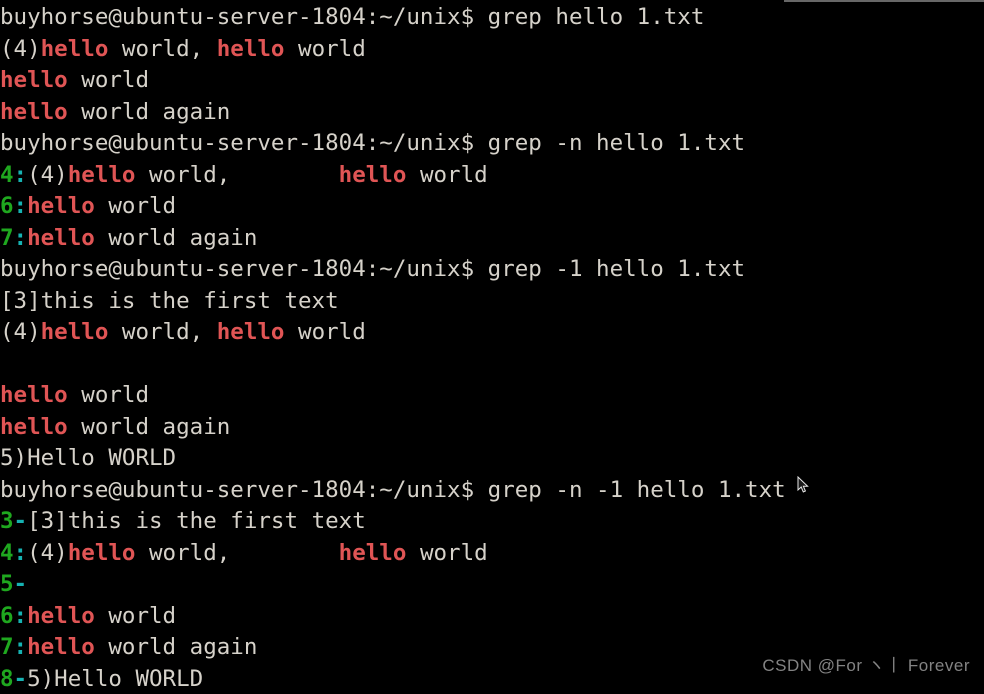  Describe the element at coordinates (7, 678) in the screenshot. I see `text-segment: 8` at that location.